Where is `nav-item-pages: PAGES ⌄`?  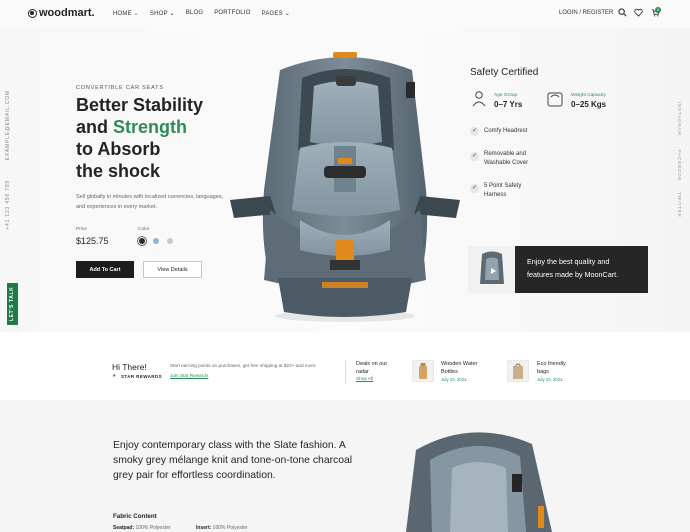
nav-item-pages: PAGES ⌄ is located at coordinates (276, 13).